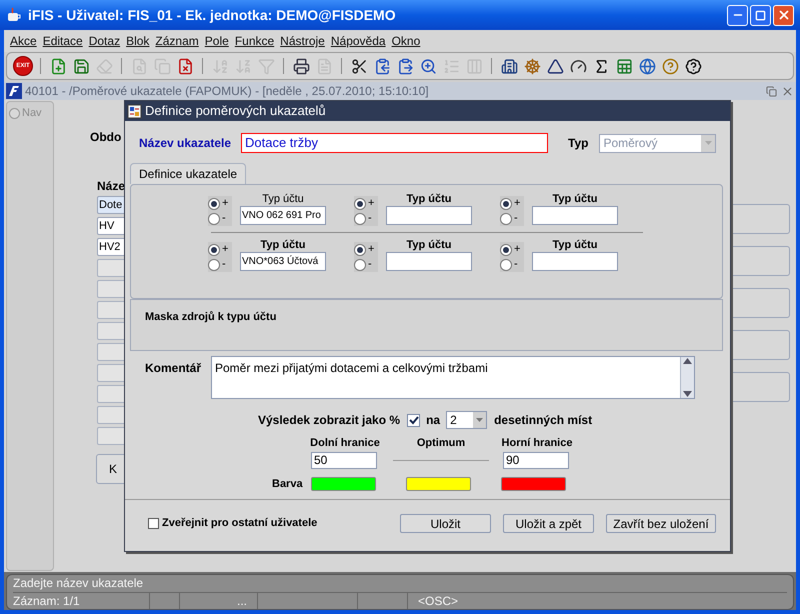  What do you see at coordinates (543, 420) in the screenshot?
I see `field-label: desetinných míst` at bounding box center [543, 420].